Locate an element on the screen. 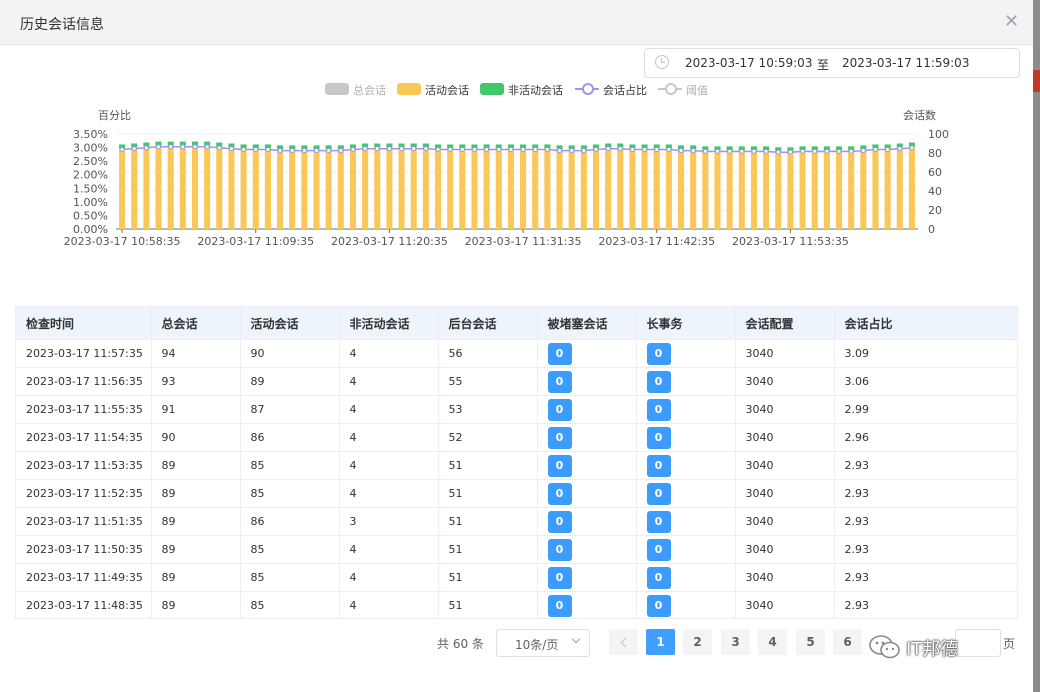  table-row: 2023-03-17 11:54:35 90 86 4 52 0 0 3040 2.96 is located at coordinates (516, 437).